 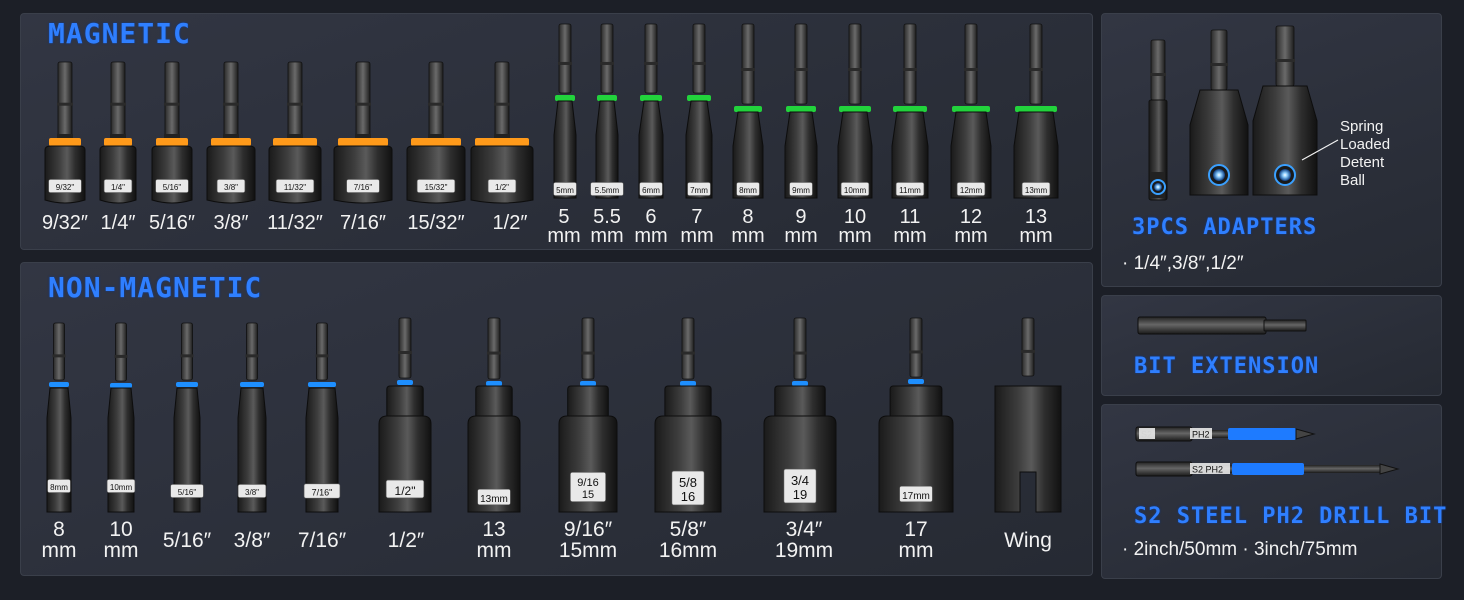 I want to click on nonmag-socket-label-7: 9/16, so click(x=587, y=483).